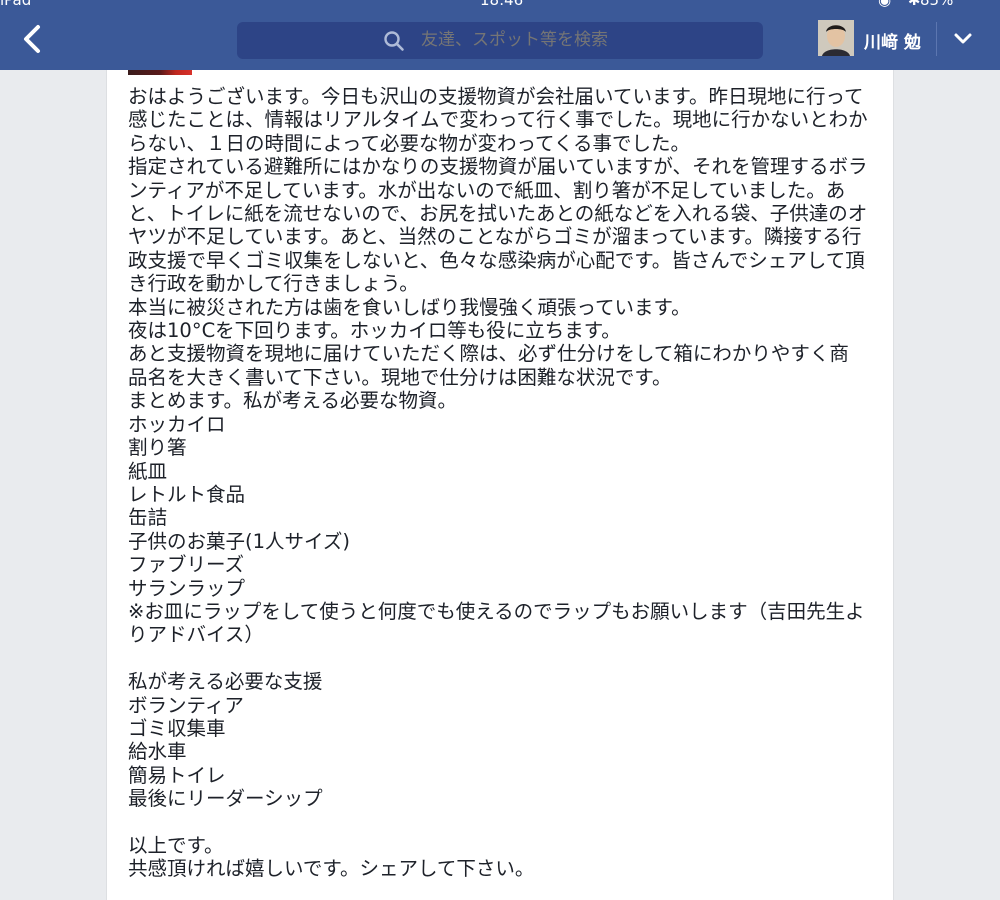 The image size is (1000, 900). Describe the element at coordinates (331, 869) in the screenshot. I see `closing-line: 共感頂ければ嬉しいです。シェアして下さい。` at that location.